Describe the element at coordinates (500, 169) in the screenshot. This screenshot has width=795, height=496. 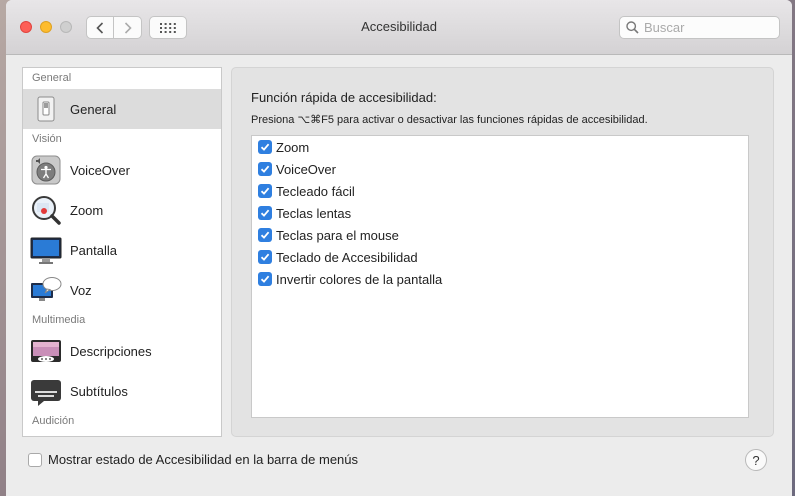
I see `option-voiceover: VoiceOver` at that location.